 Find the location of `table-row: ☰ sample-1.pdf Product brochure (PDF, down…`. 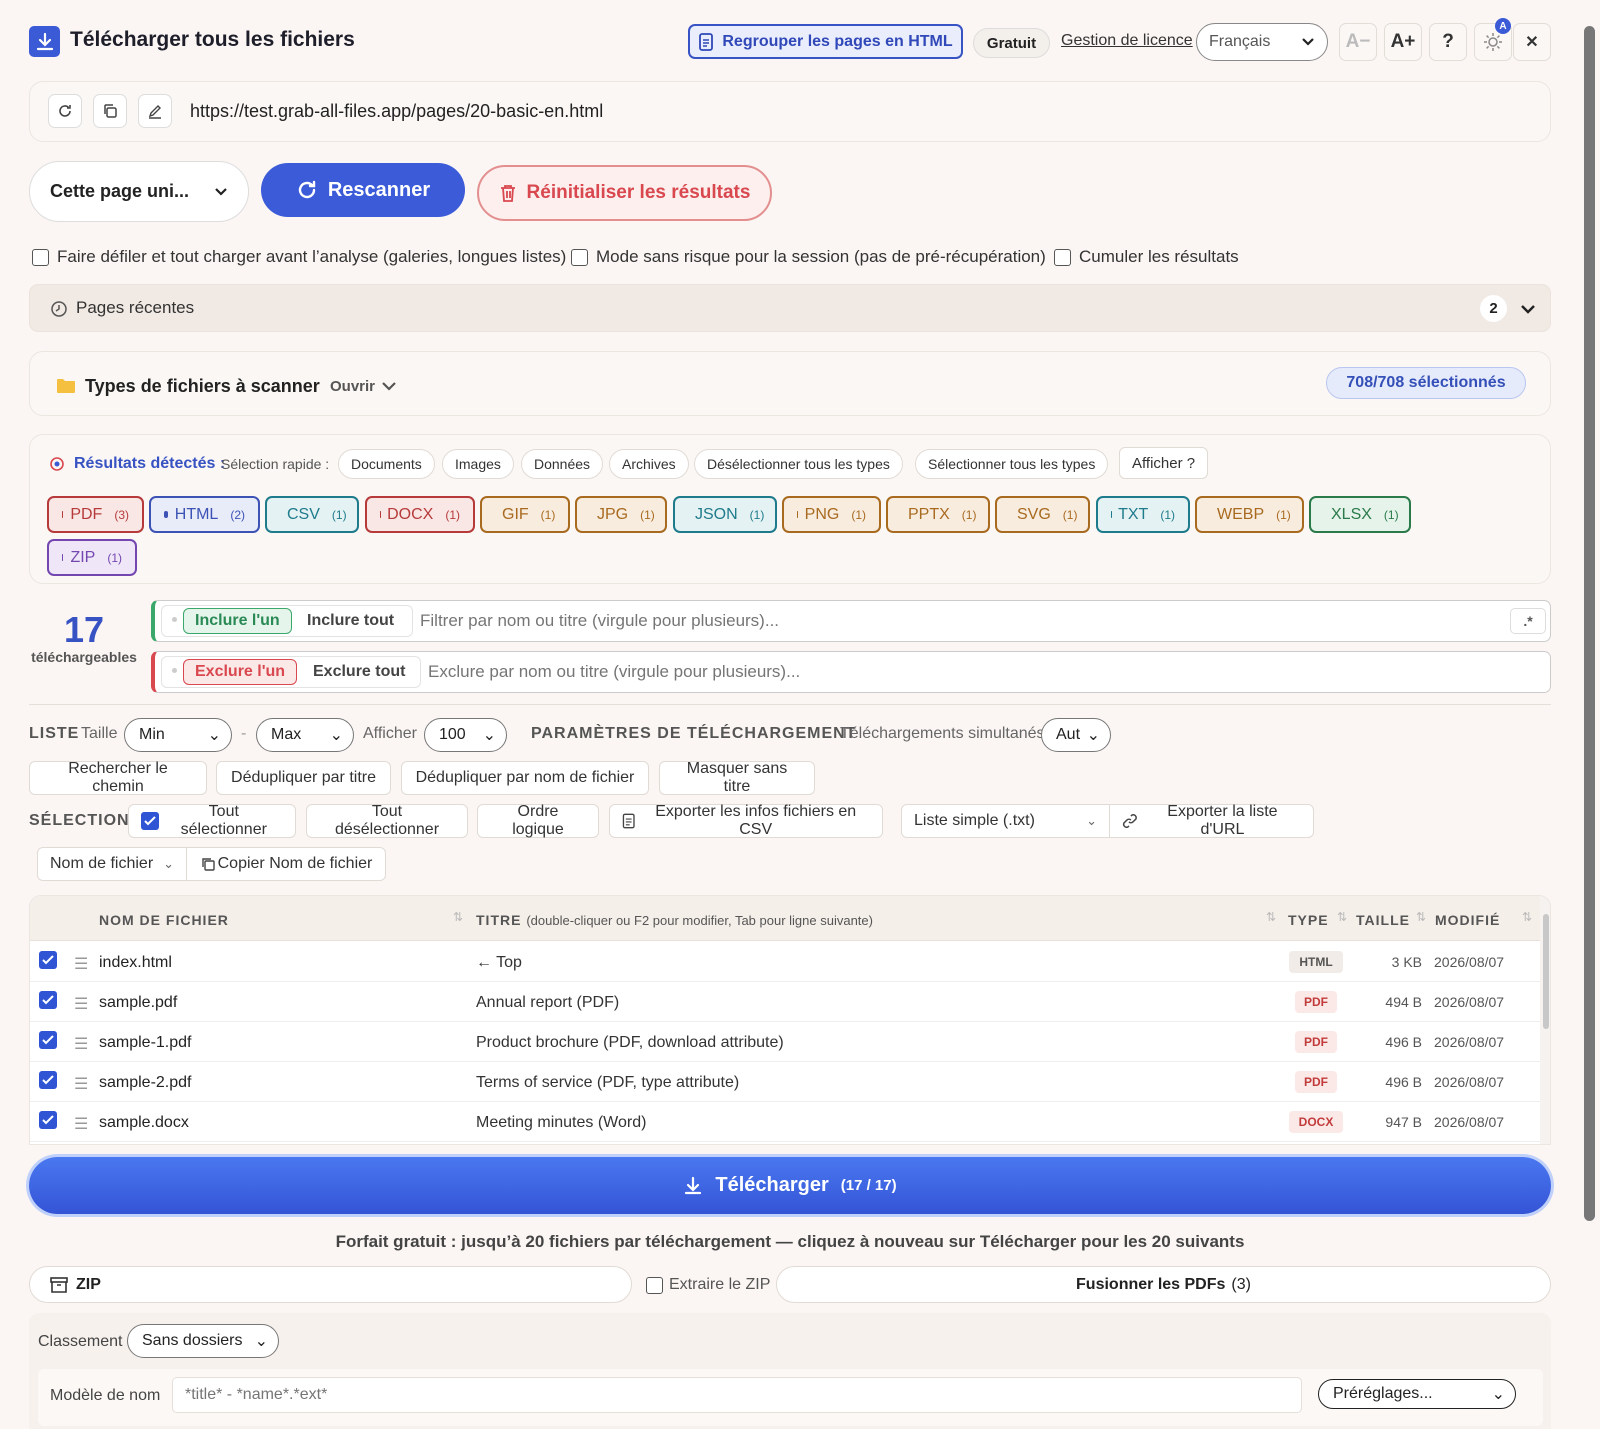

table-row: ☰ sample-1.pdf Product brochure (PDF, down… is located at coordinates (785, 1042).